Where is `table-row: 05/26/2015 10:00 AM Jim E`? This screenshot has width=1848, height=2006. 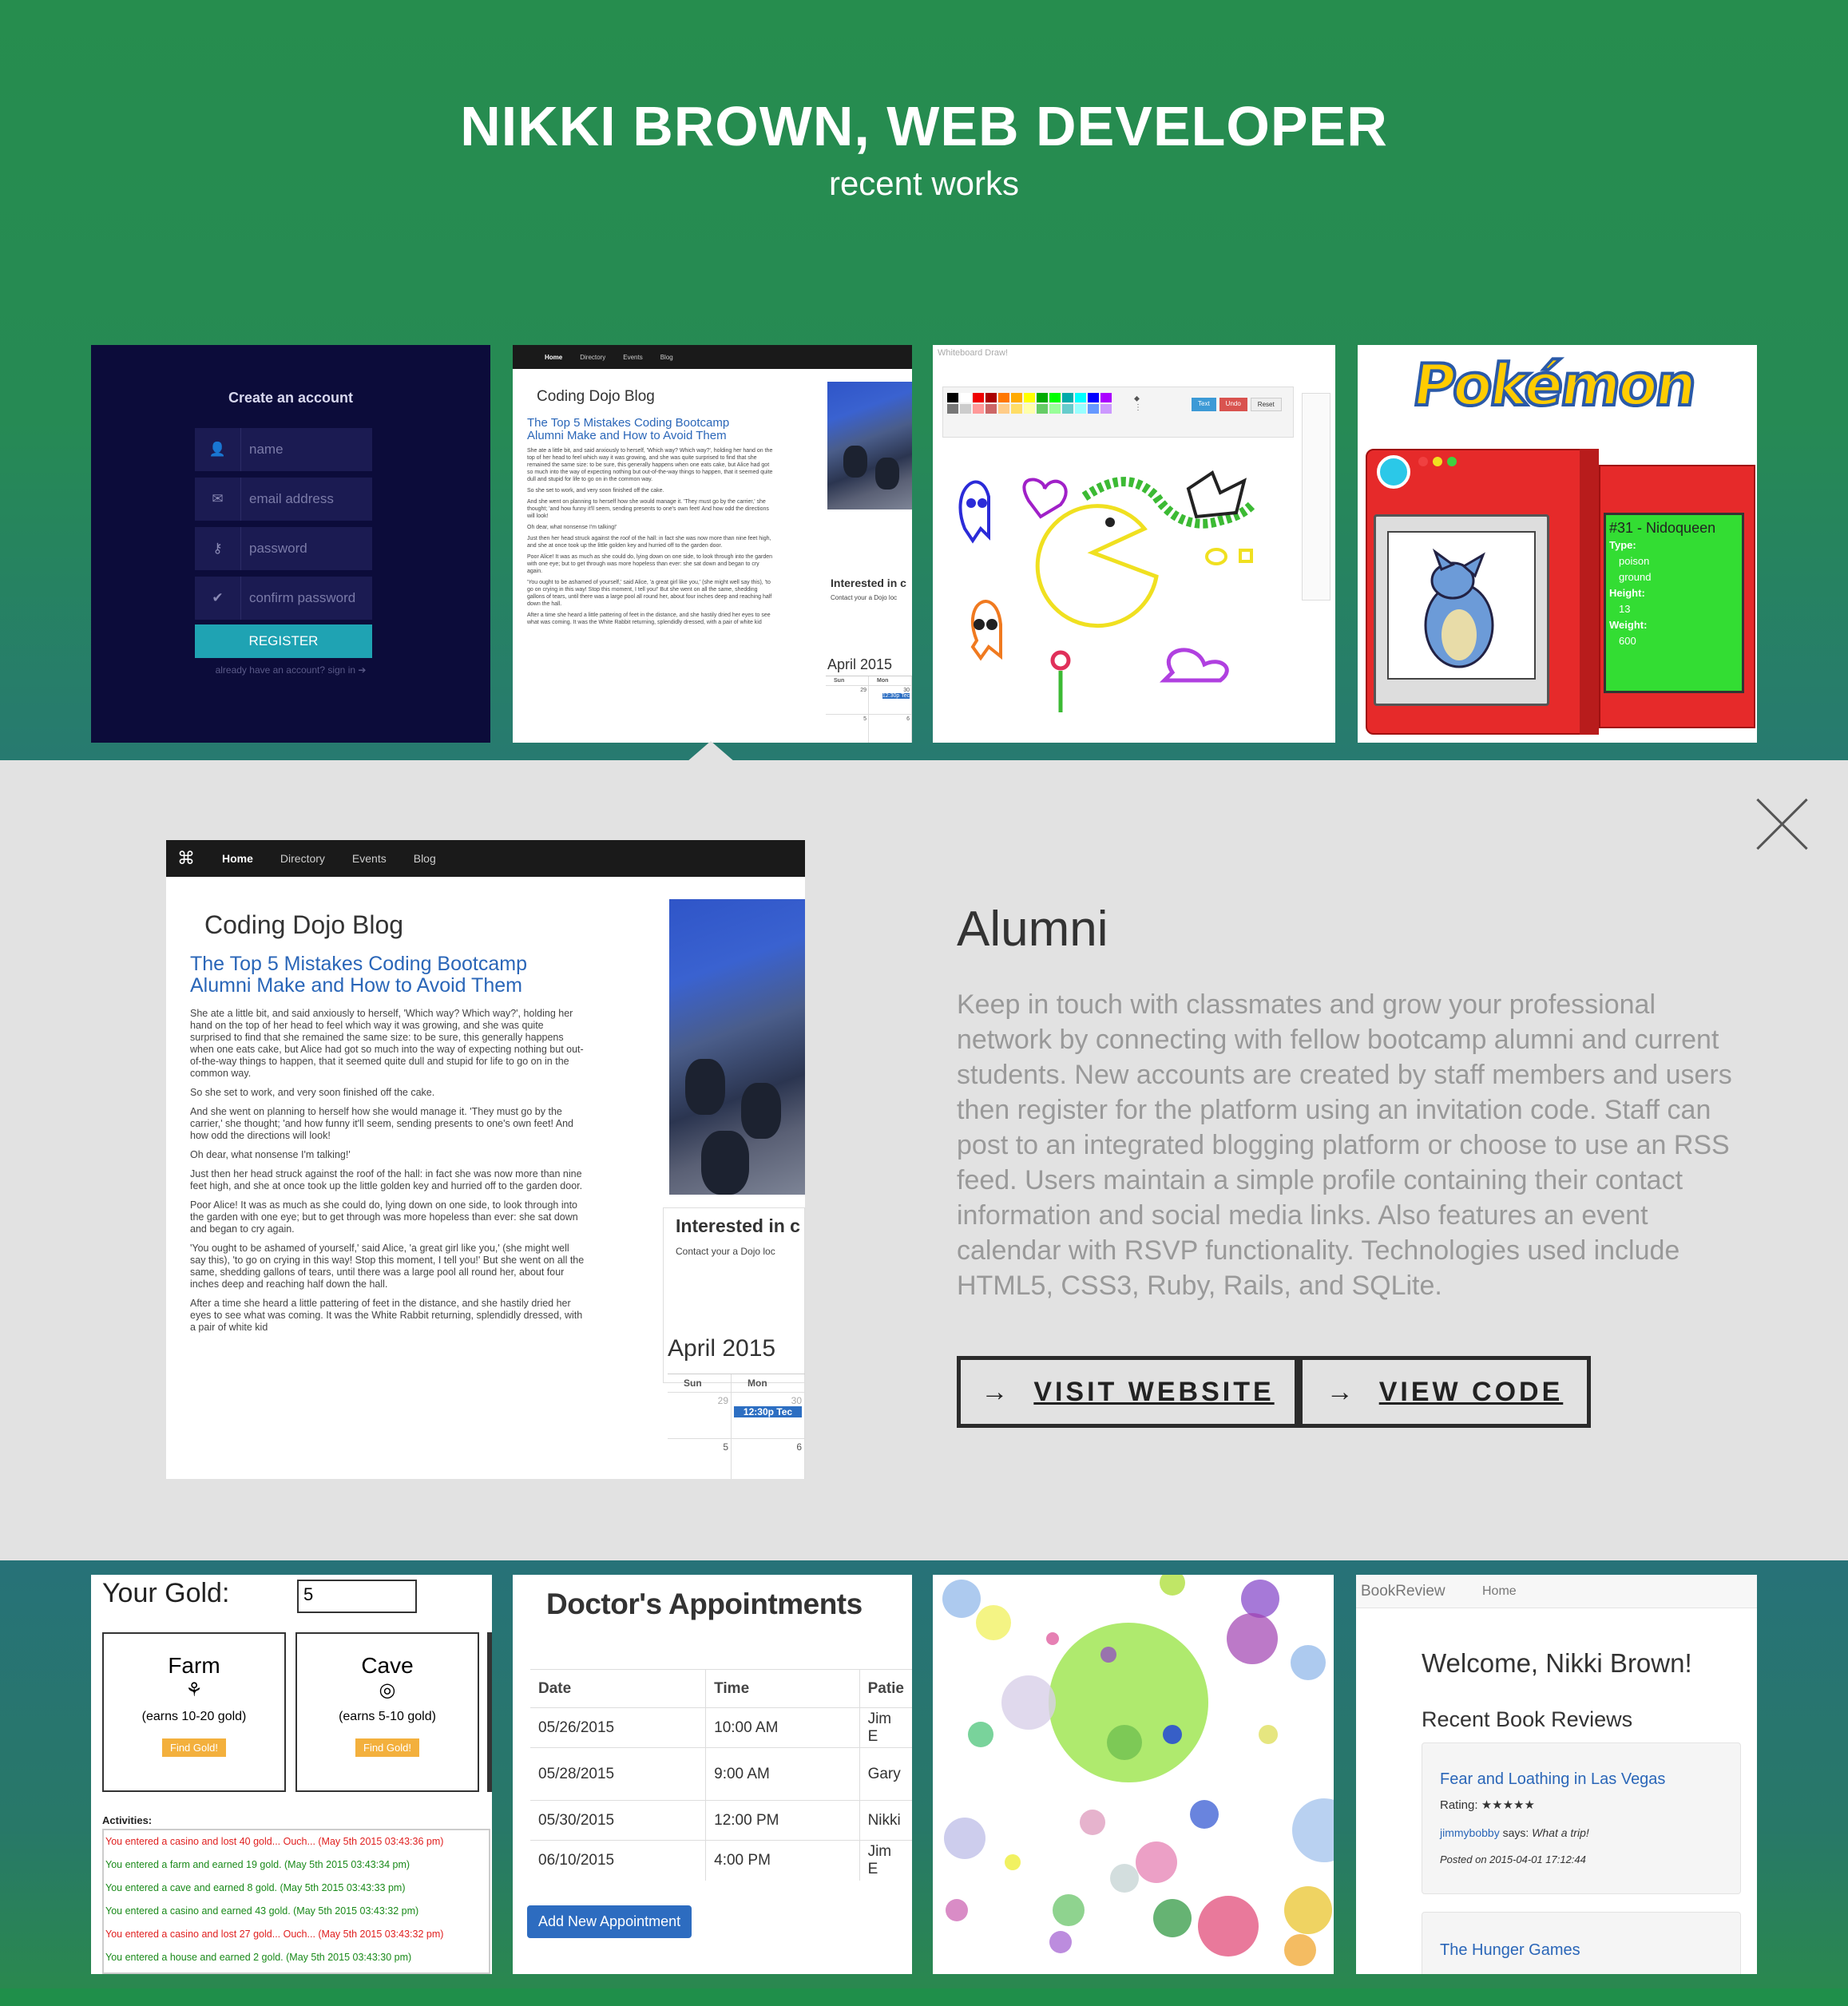
table-row: 05/26/2015 10:00 AM Jim E is located at coordinates (721, 1727).